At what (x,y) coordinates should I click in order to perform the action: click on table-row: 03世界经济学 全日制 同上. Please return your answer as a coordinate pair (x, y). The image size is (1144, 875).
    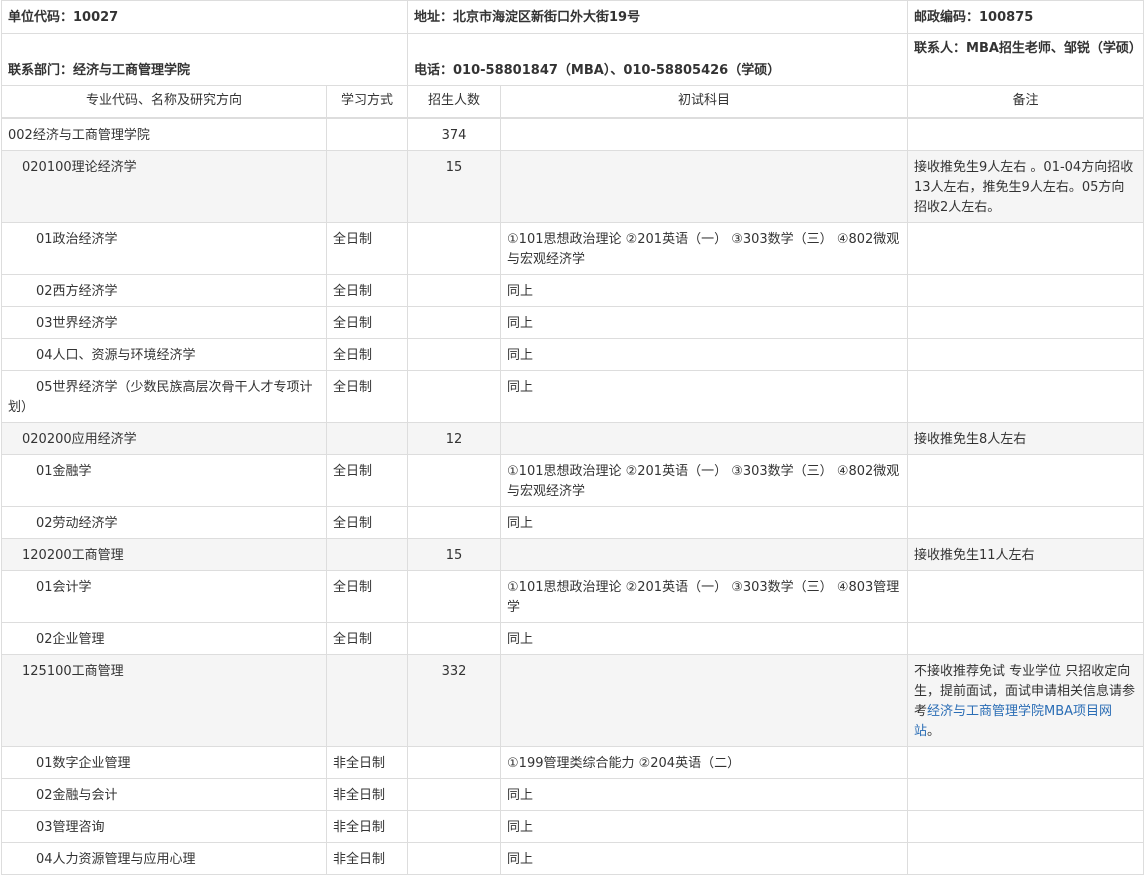
    Looking at the image, I should click on (572, 322).